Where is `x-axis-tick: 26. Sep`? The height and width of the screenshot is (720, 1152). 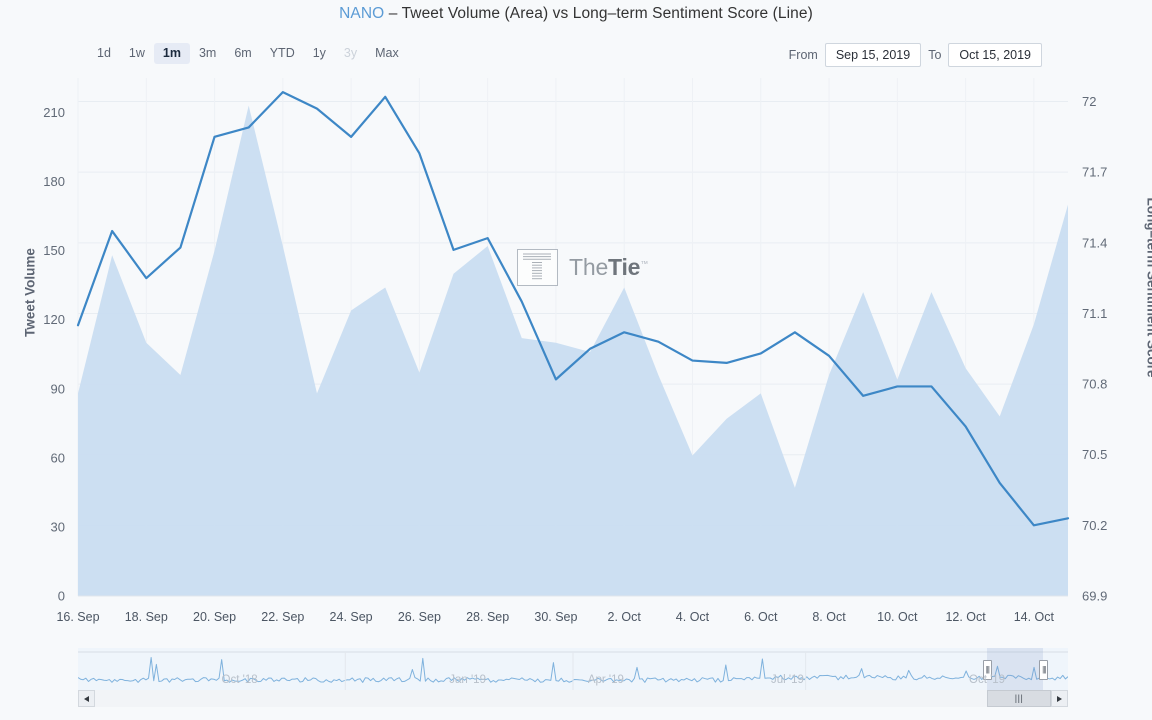 x-axis-tick: 26. Sep is located at coordinates (419, 617).